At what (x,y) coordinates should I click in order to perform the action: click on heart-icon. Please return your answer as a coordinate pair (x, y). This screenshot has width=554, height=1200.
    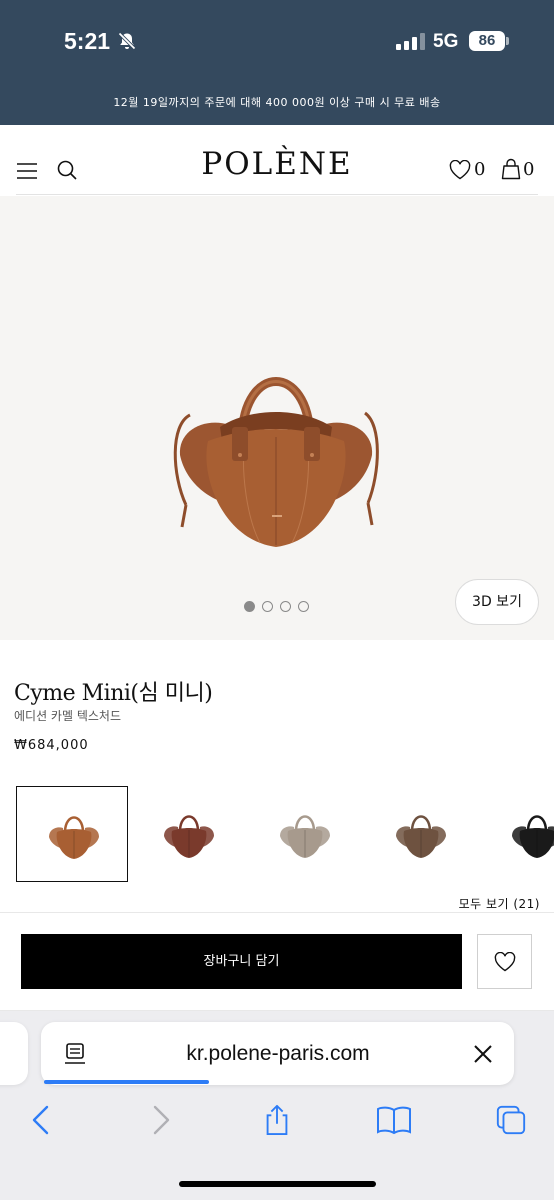
    Looking at the image, I should click on (505, 962).